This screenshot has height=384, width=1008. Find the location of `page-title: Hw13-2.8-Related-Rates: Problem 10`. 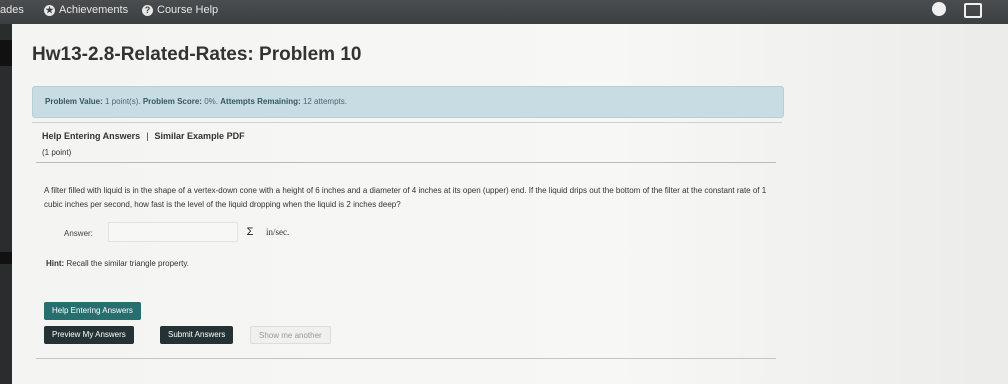

page-title: Hw13-2.8-Related-Rates: Problem 10 is located at coordinates (197, 54).